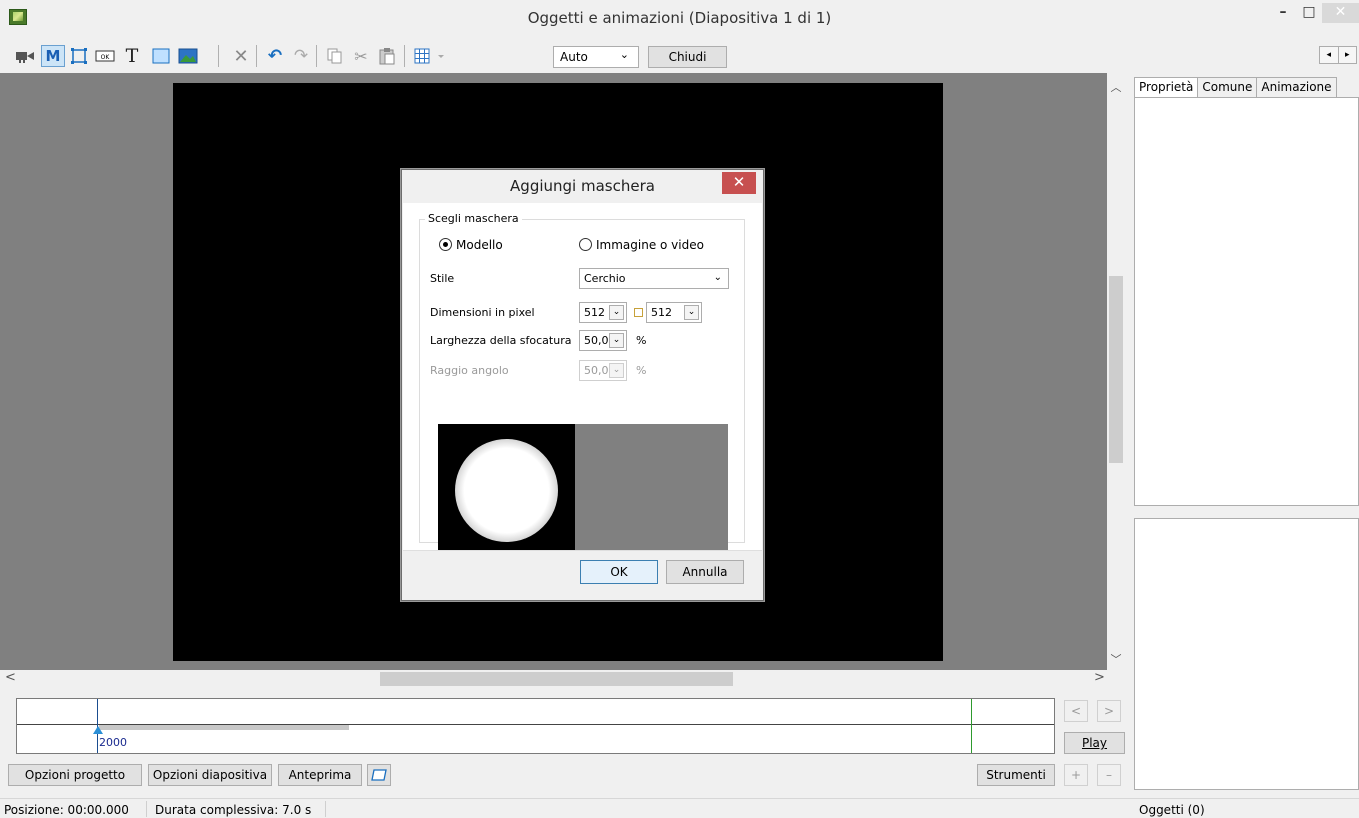  I want to click on monitor-icon, so click(379, 775).